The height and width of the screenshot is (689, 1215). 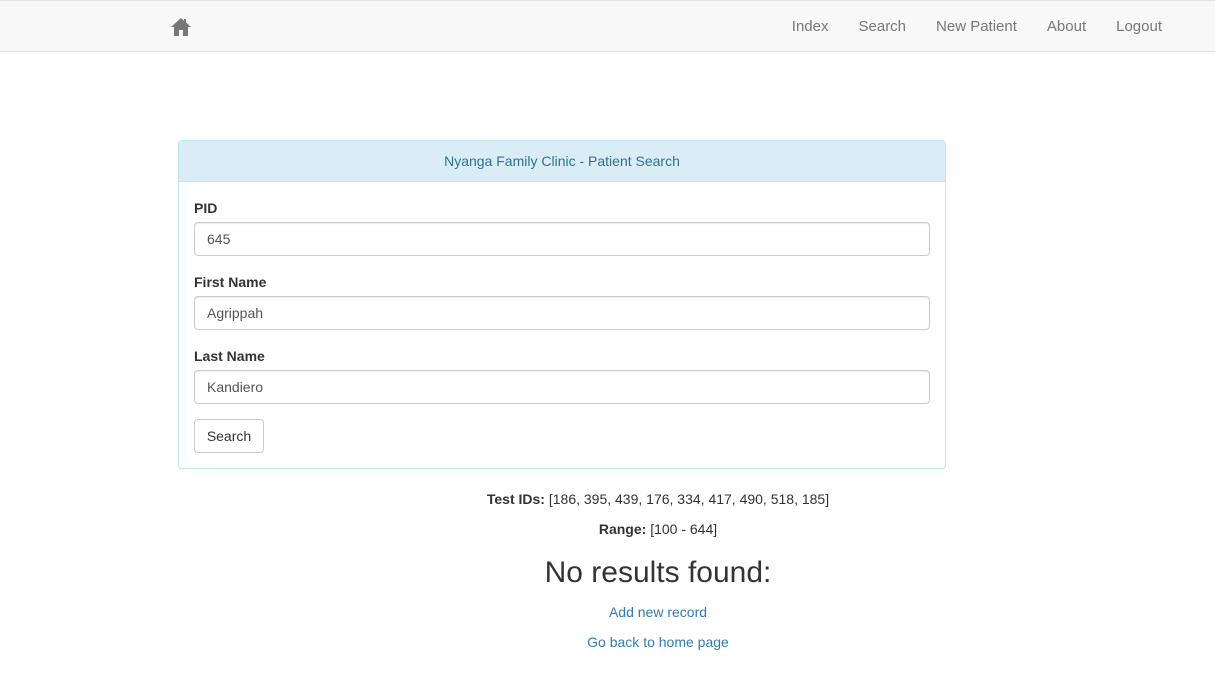 I want to click on range-line: Range: [100 - 644], so click(x=607, y=529).